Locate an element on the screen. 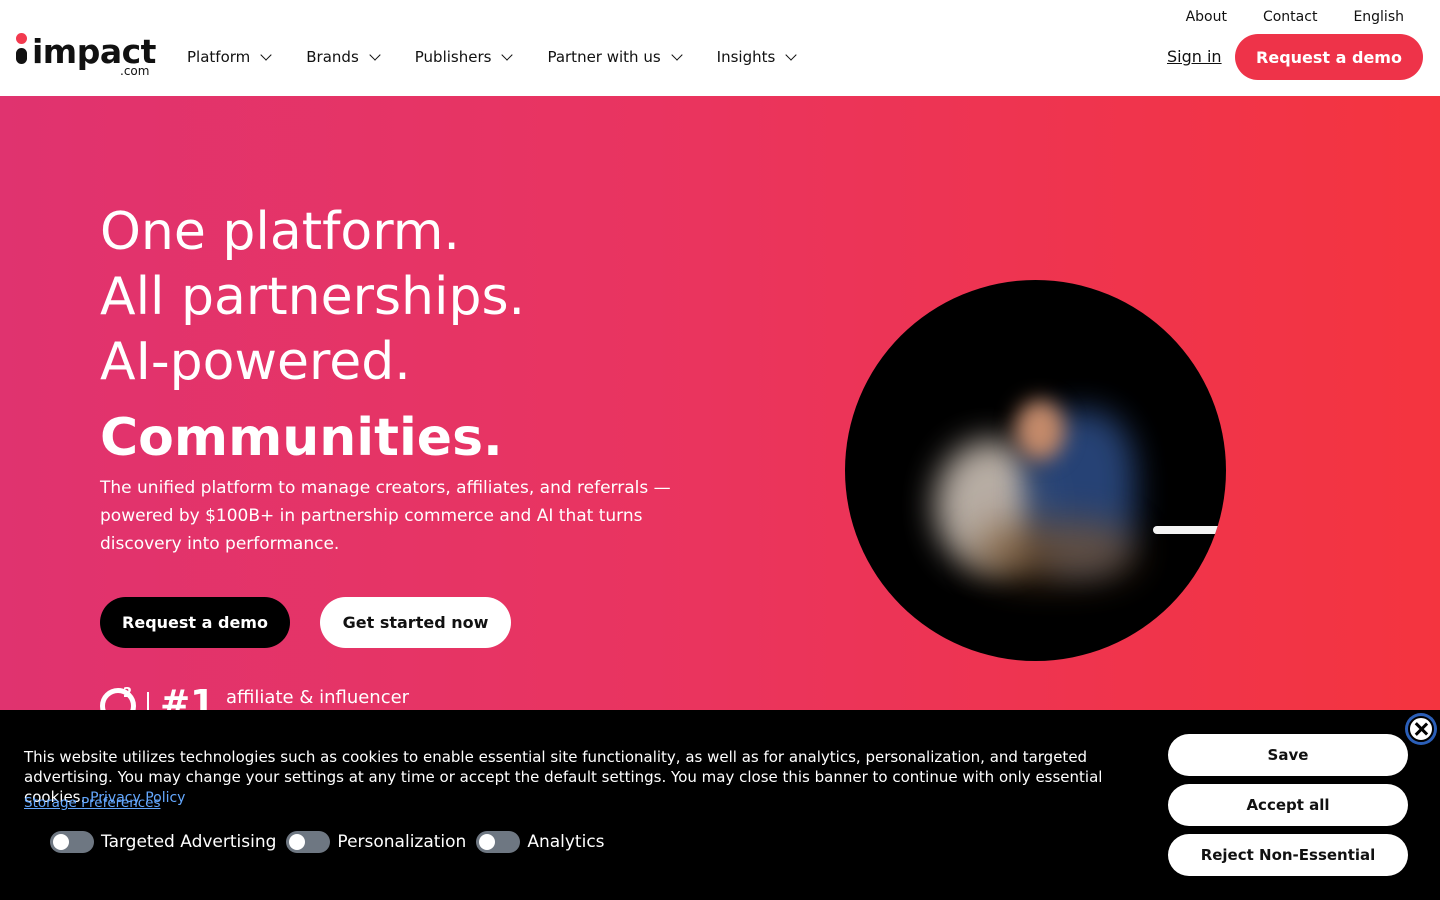  toggle-personalization: Personalization is located at coordinates (376, 842).